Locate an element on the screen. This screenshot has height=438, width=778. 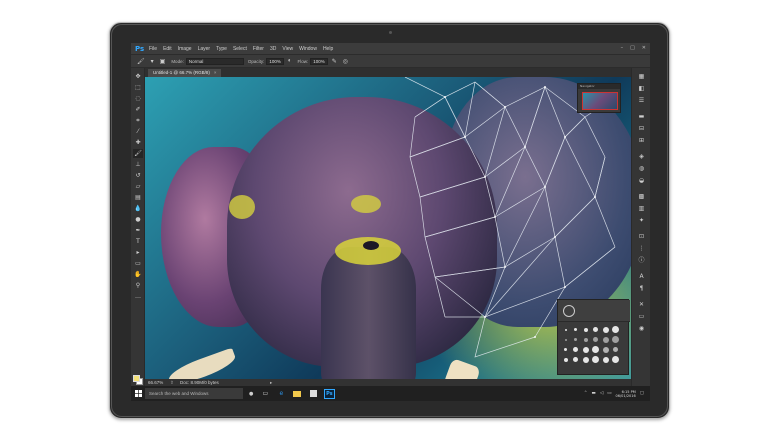
libraries-panel-icon: ⊡ is located at coordinates (641, 236).